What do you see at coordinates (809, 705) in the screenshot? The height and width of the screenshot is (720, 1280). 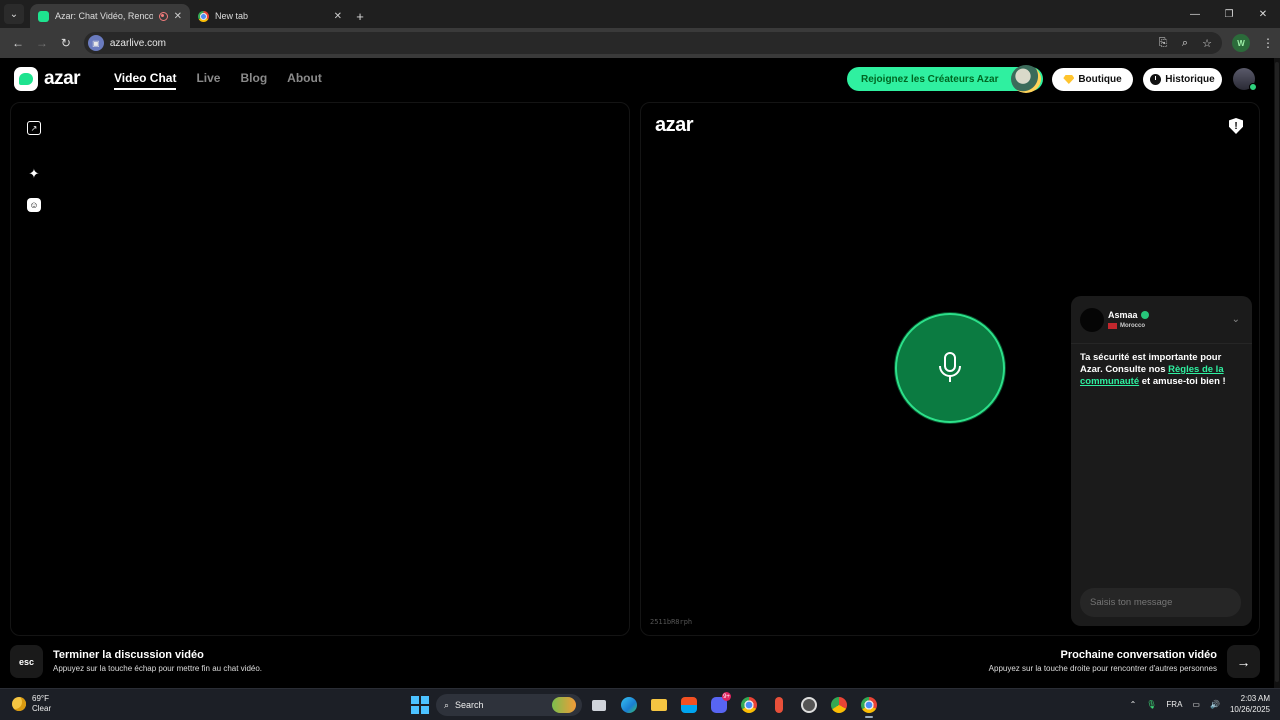 I see `app-icon` at bounding box center [809, 705].